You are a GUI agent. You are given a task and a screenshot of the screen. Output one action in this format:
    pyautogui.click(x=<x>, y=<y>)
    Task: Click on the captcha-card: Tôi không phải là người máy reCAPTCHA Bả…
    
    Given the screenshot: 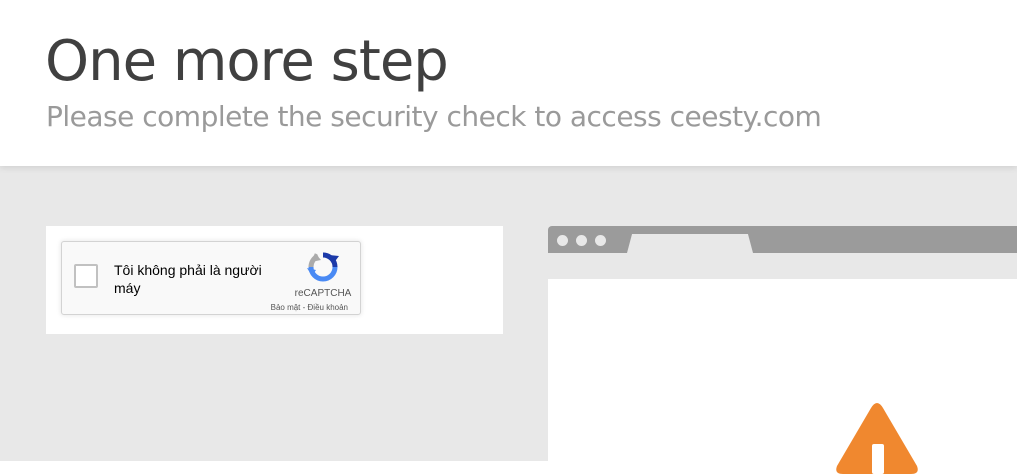 What is the action you would take?
    pyautogui.click(x=274, y=280)
    